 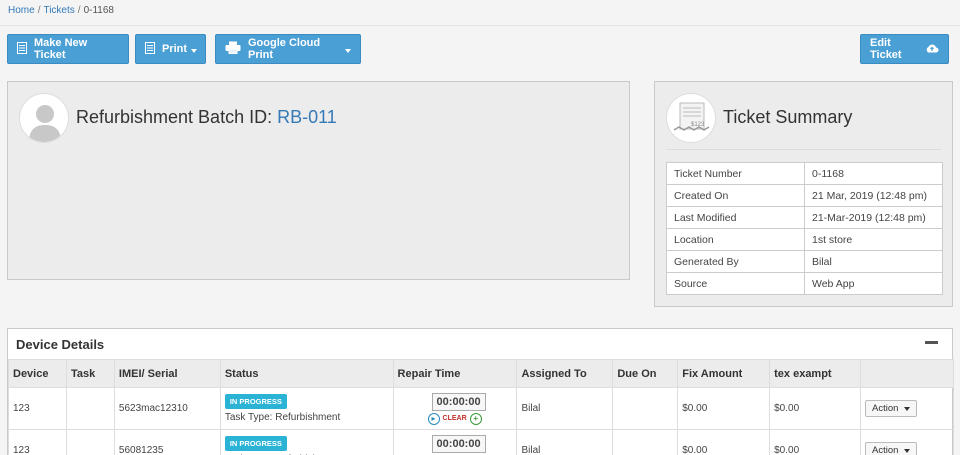 I want to click on summary-value: Bilal, so click(x=873, y=261).